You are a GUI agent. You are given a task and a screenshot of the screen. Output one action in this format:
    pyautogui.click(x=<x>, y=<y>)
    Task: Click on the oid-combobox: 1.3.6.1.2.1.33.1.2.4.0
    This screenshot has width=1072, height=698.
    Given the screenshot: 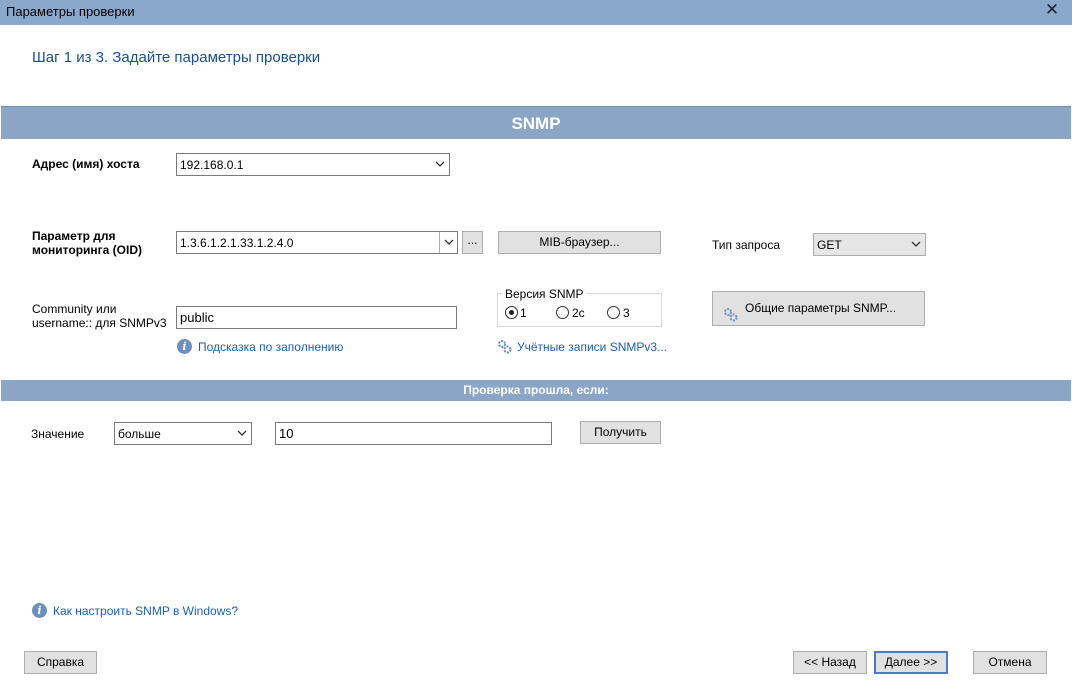 What is the action you would take?
    pyautogui.click(x=317, y=242)
    